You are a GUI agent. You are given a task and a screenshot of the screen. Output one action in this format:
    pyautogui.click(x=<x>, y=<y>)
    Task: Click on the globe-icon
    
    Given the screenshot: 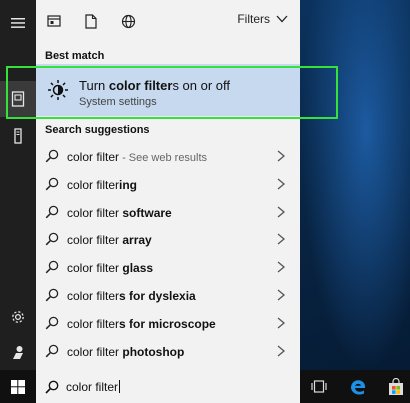 What is the action you would take?
    pyautogui.click(x=128, y=21)
    